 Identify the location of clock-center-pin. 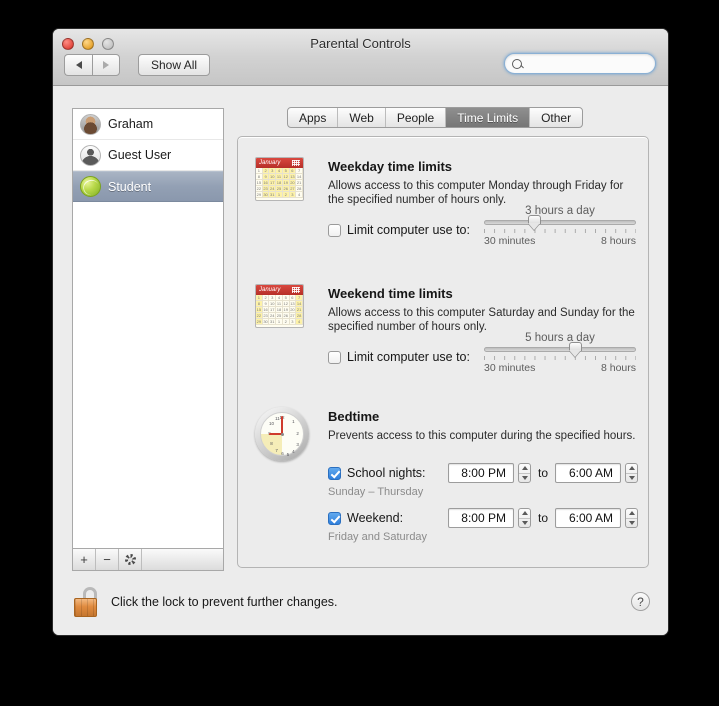
(282, 434).